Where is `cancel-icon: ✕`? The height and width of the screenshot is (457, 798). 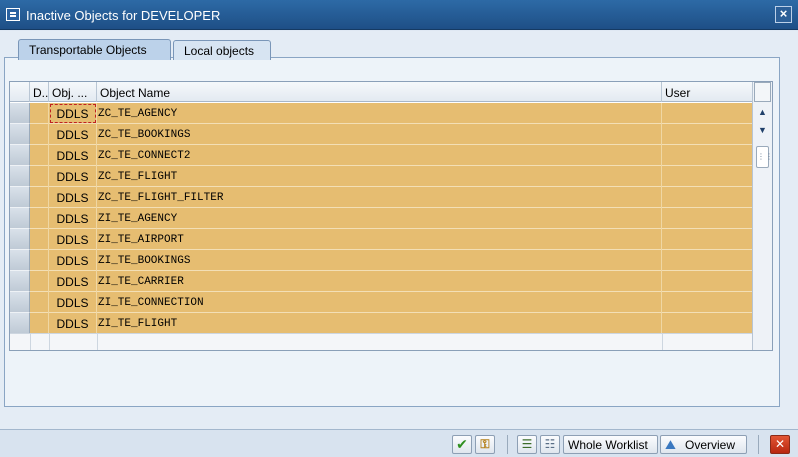
cancel-icon: ✕ is located at coordinates (780, 444).